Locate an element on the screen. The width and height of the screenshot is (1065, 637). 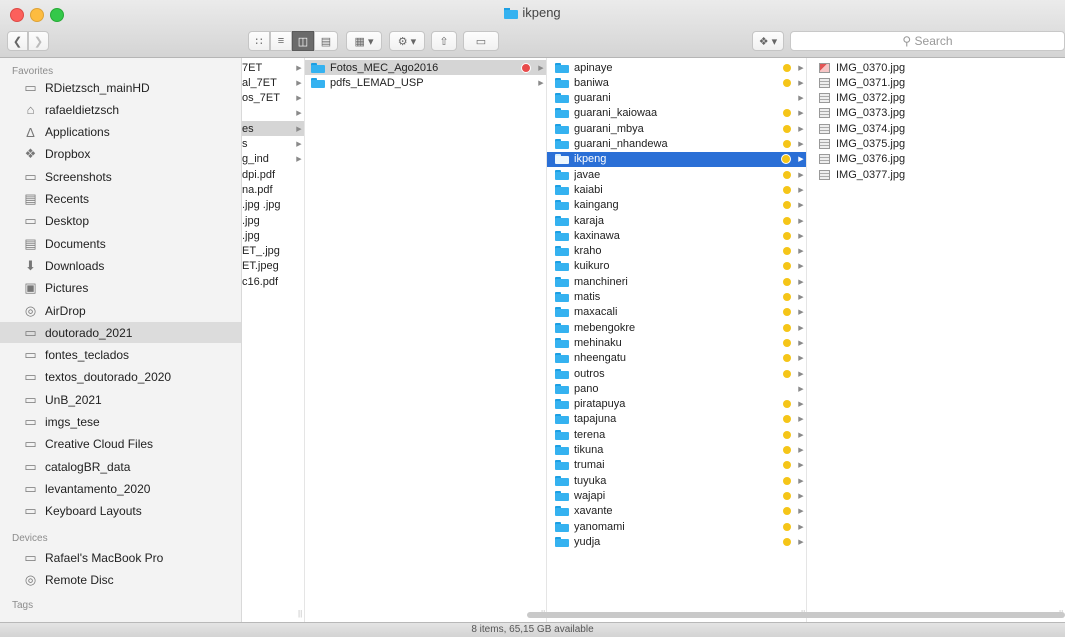
sidebar-item: ⬇ Downloads is located at coordinates (120, 265).